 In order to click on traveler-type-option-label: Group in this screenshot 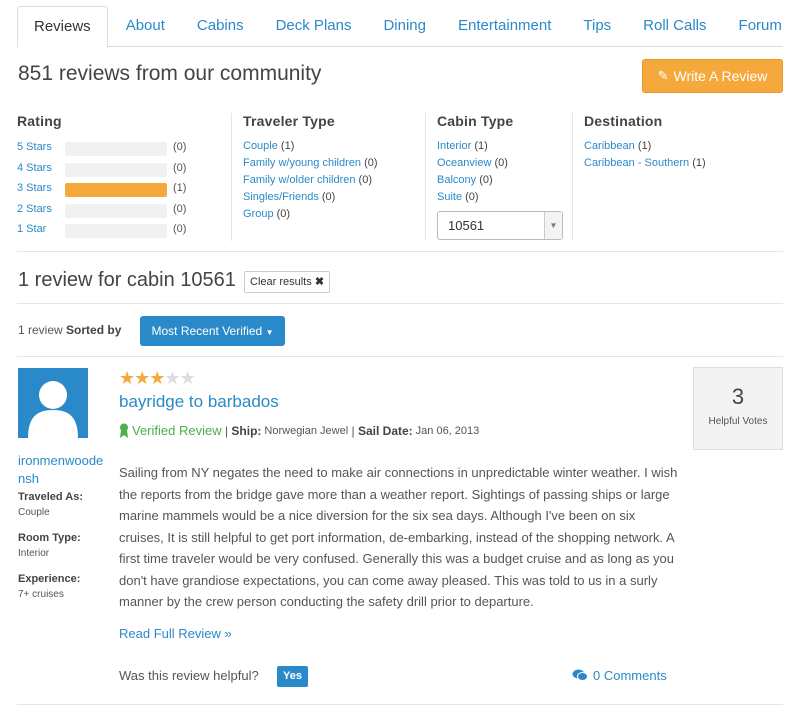, I will do `click(258, 214)`.